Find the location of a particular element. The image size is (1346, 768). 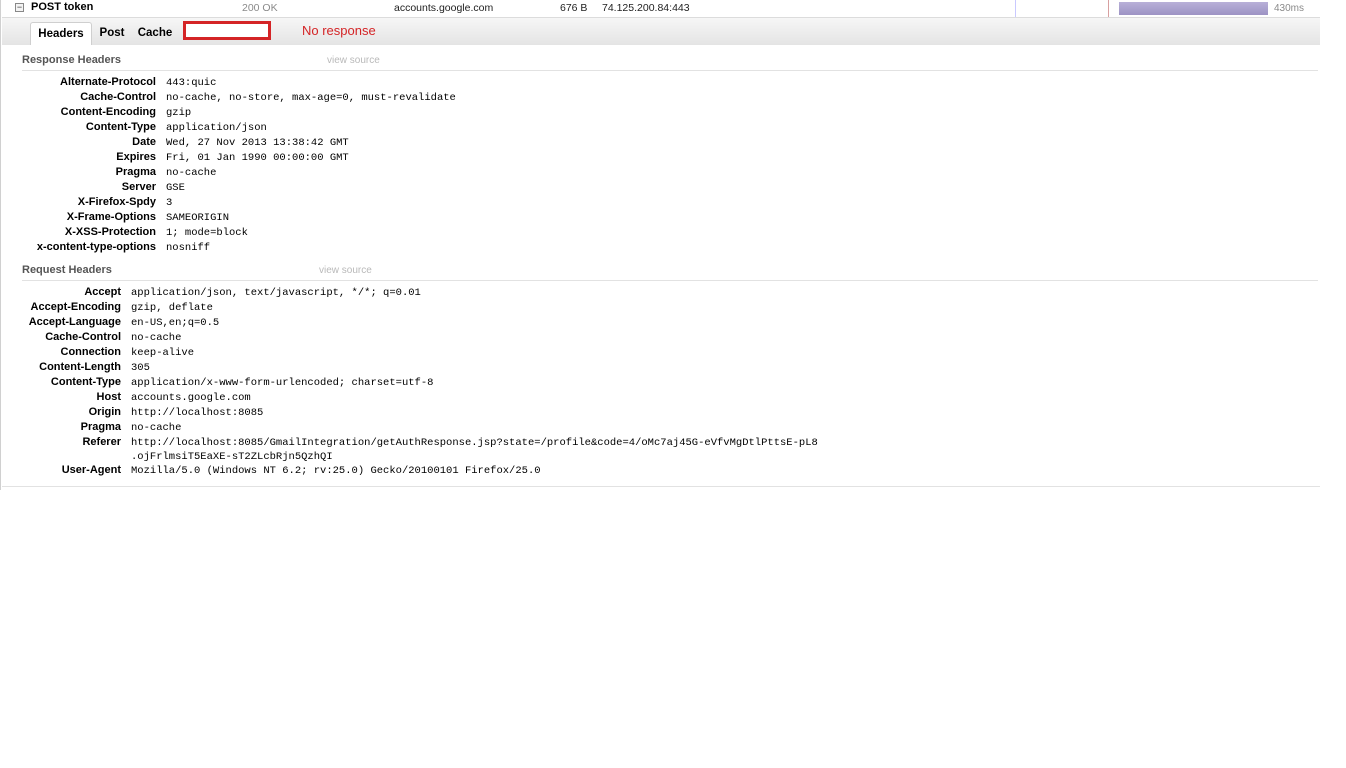

response-header-name: Content-Encoding is located at coordinates (108, 112).